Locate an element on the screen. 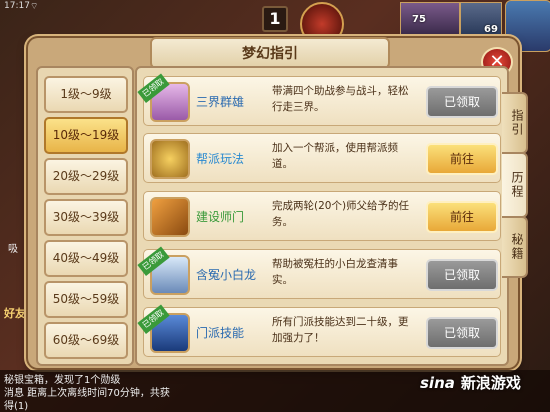  friends-label: 好友 is located at coordinates (15, 313).